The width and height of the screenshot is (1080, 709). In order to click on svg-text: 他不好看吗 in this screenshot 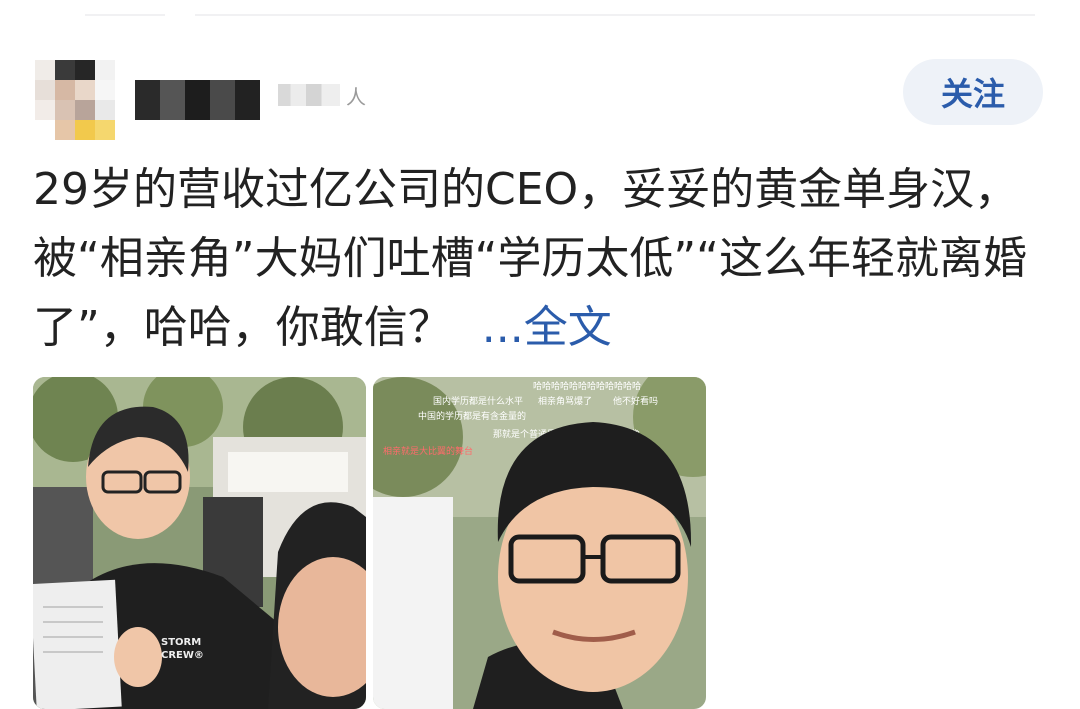, I will do `click(635, 401)`.